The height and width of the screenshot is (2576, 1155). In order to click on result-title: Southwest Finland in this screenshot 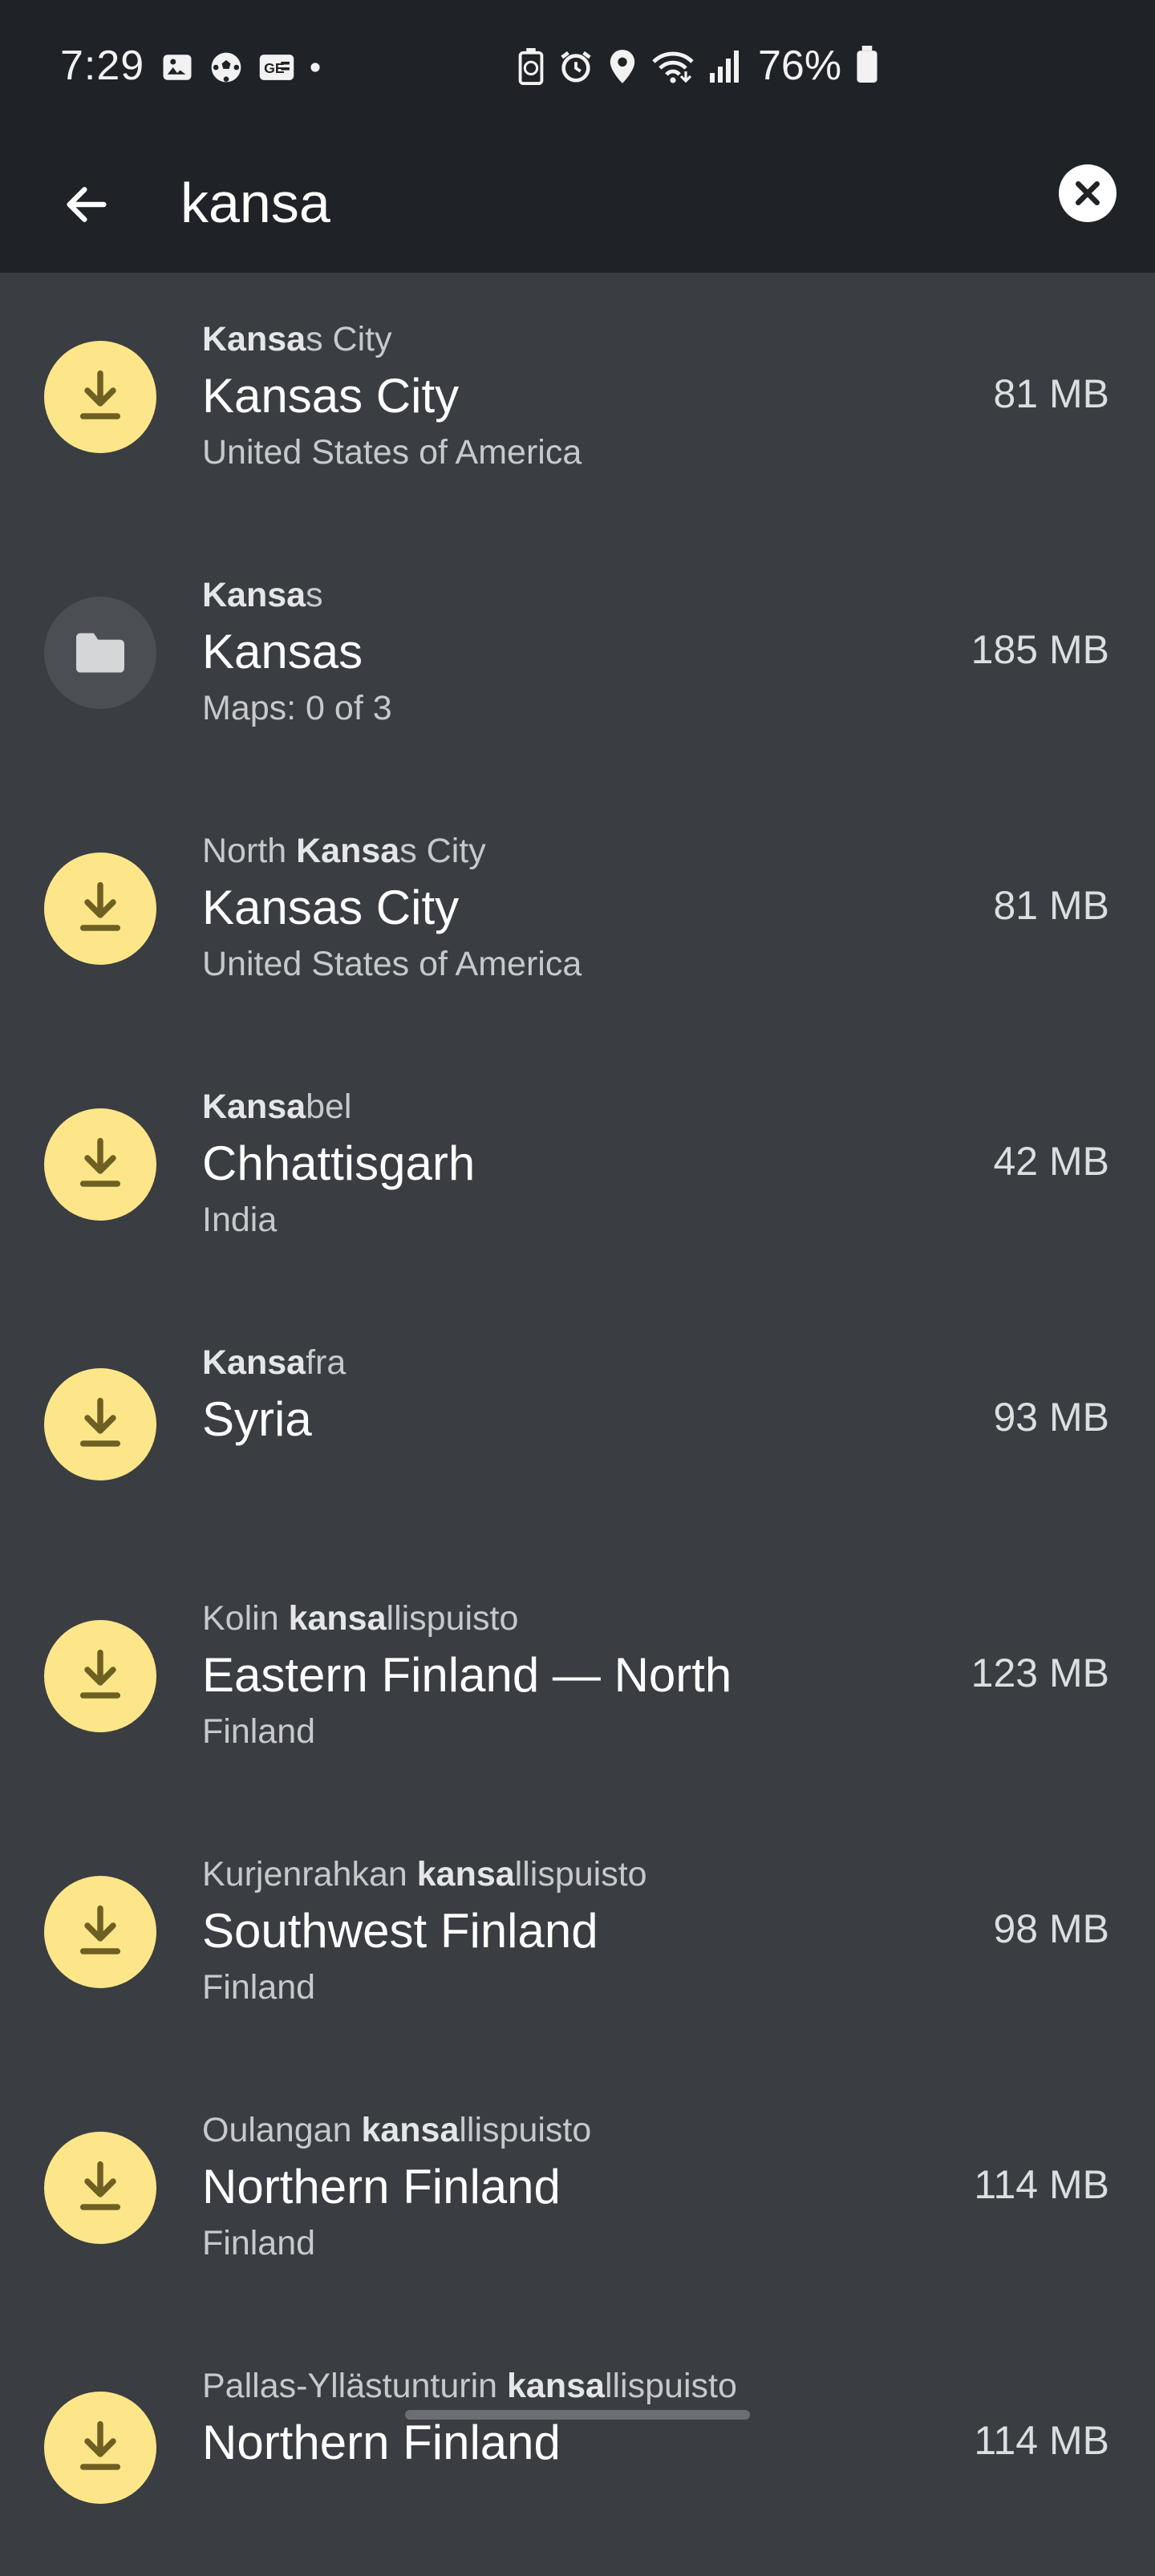, I will do `click(400, 1931)`.